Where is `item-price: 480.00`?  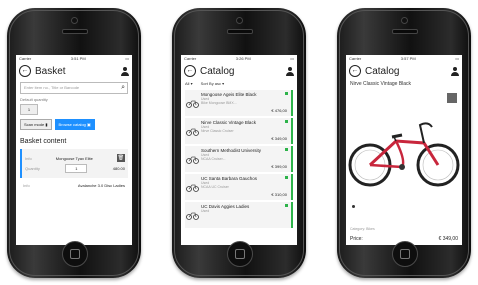
item-price: 480.00 is located at coordinates (118, 168).